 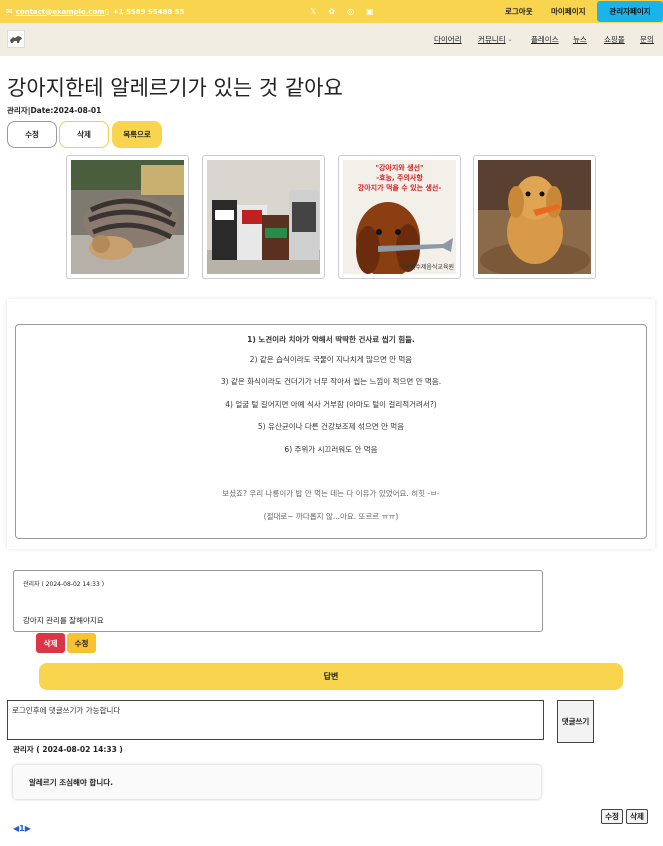 What do you see at coordinates (60, 12) in the screenshot?
I see `email-link: contact@example.com` at bounding box center [60, 12].